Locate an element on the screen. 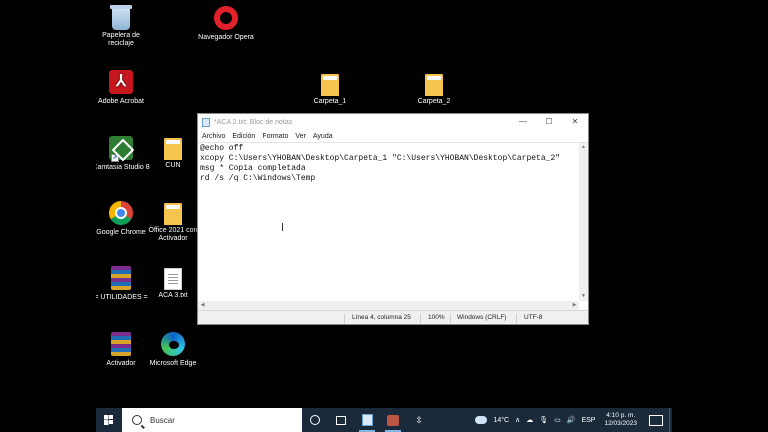  taskbar-search-box: Buscar is located at coordinates (212, 420).